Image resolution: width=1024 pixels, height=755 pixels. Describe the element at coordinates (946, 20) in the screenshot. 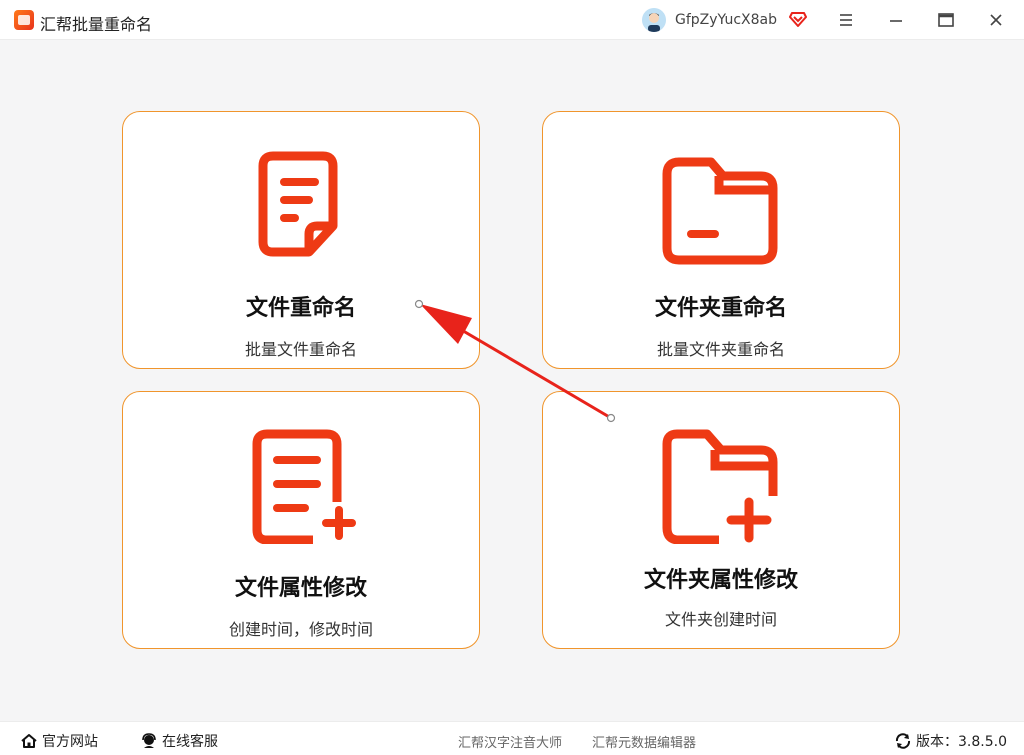

I see `maximize-button` at that location.